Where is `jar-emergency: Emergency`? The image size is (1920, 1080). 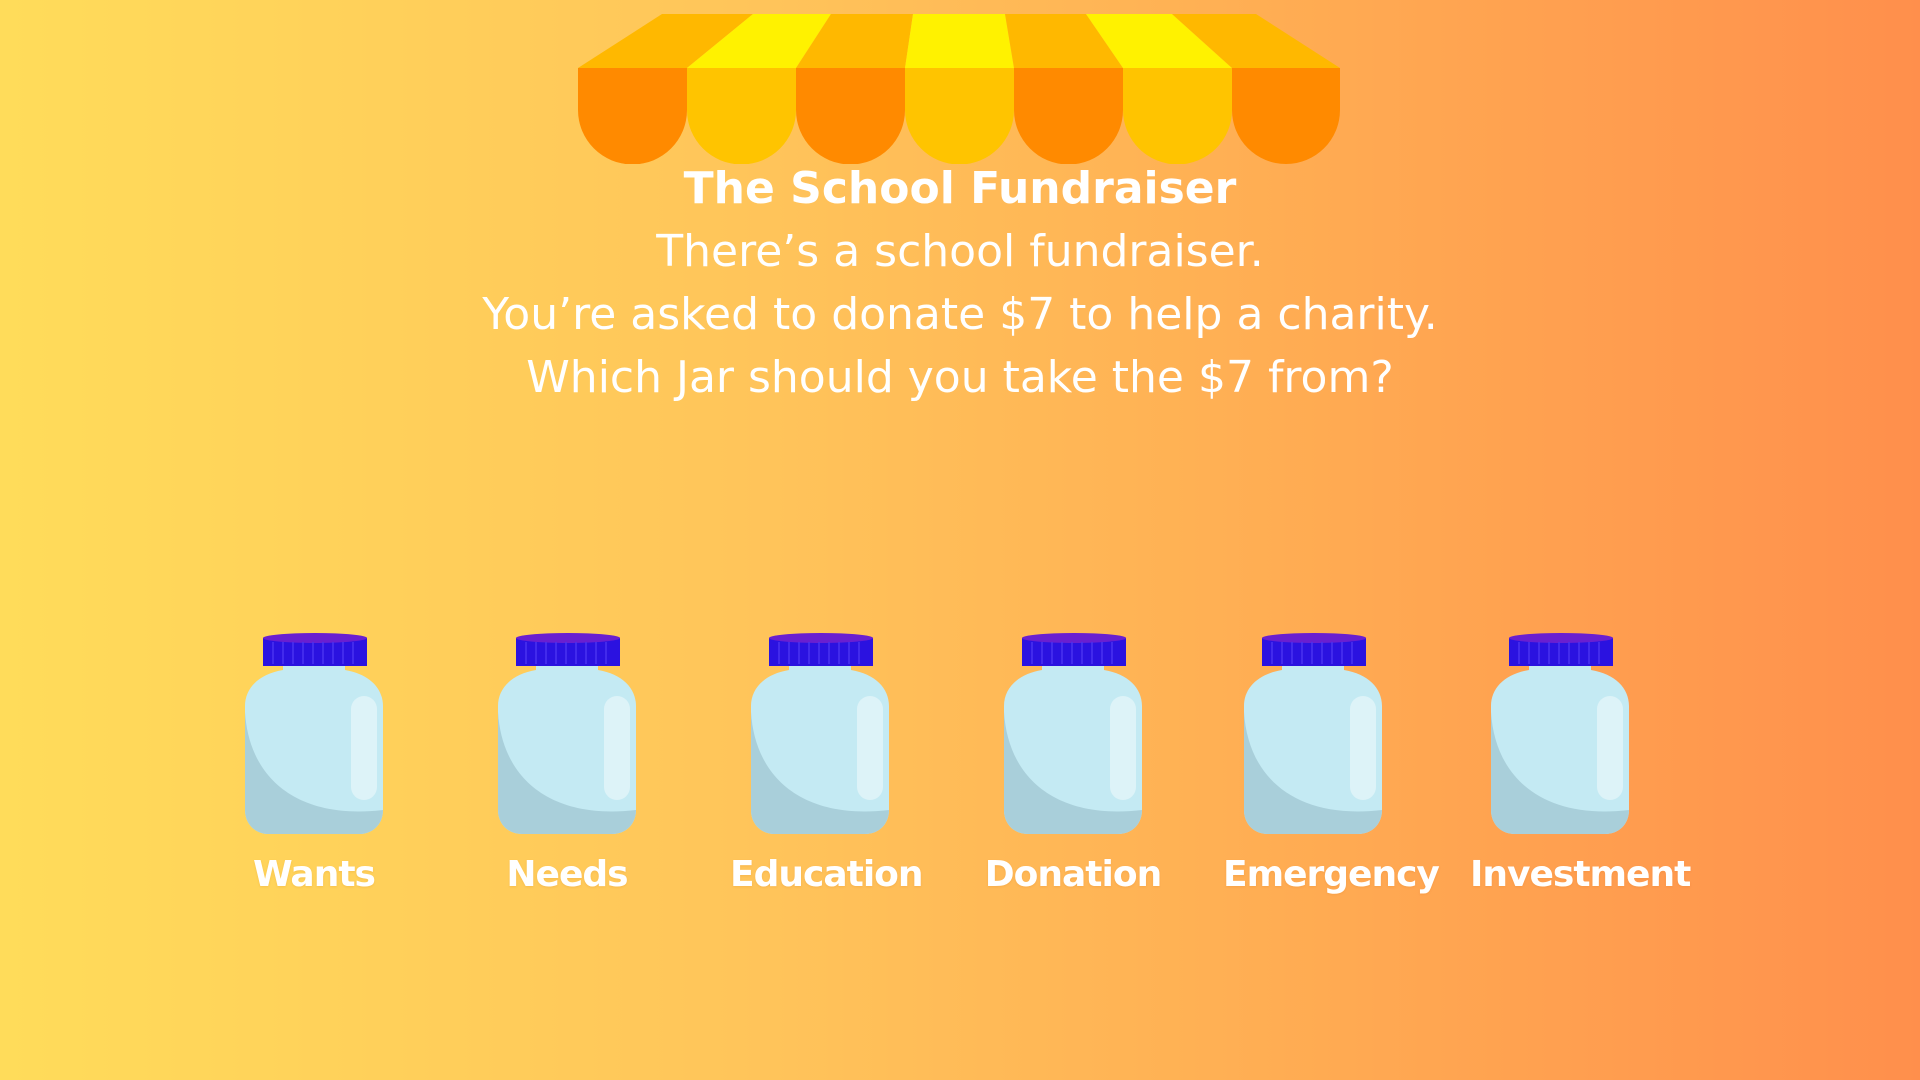
jar-emergency: Emergency is located at coordinates (1331, 762).